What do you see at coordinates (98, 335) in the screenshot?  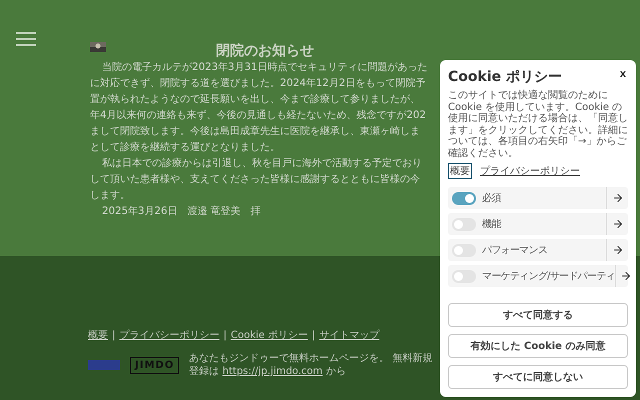 I see `footer-link: 概要` at bounding box center [98, 335].